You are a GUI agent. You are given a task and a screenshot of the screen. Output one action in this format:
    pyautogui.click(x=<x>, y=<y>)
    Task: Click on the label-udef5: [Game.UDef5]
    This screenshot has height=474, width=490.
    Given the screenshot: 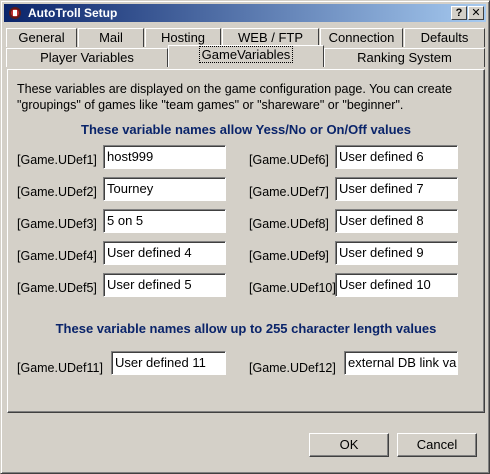 What is the action you would take?
    pyautogui.click(x=57, y=288)
    